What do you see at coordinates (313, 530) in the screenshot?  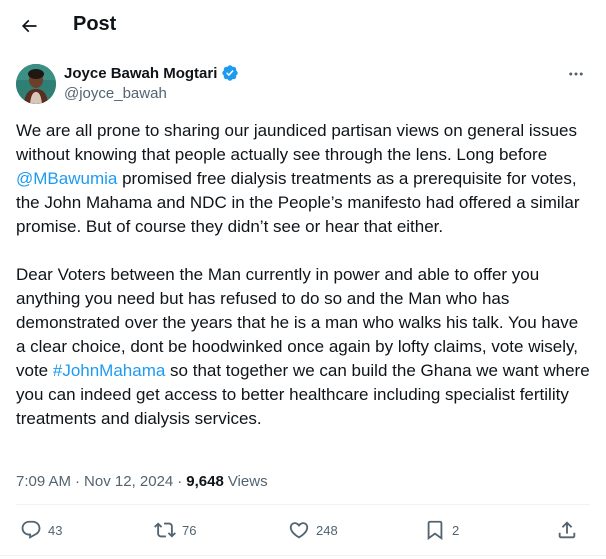 I see `like-button: 248` at bounding box center [313, 530].